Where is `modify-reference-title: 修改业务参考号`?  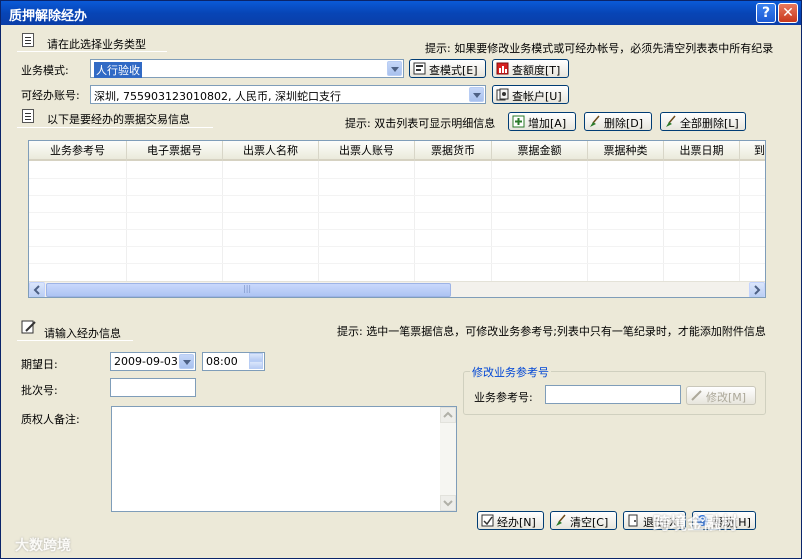
modify-reference-title: 修改业务参考号 is located at coordinates (510, 372).